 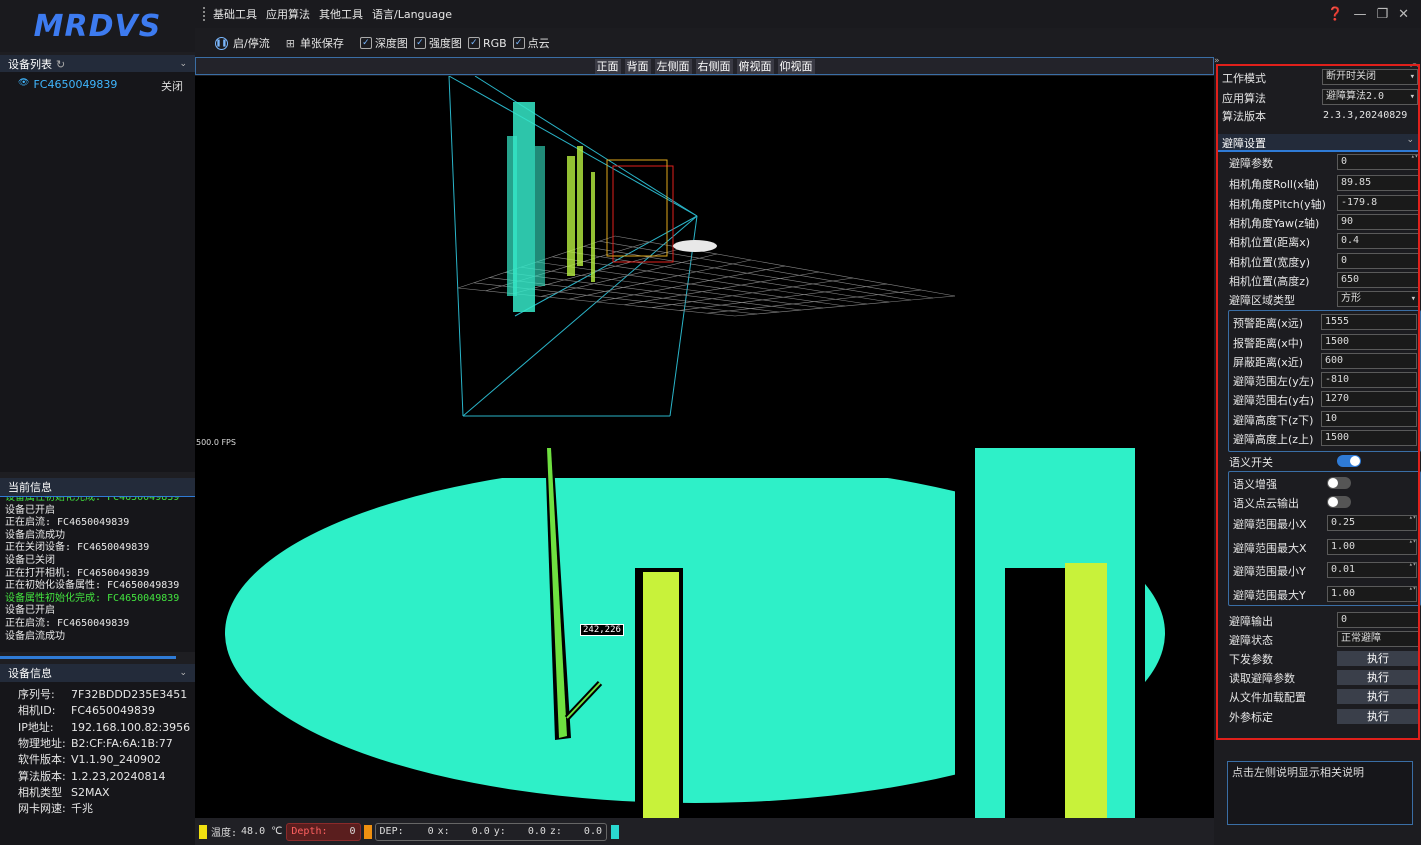 I want to click on progress-bar, so click(x=88, y=657).